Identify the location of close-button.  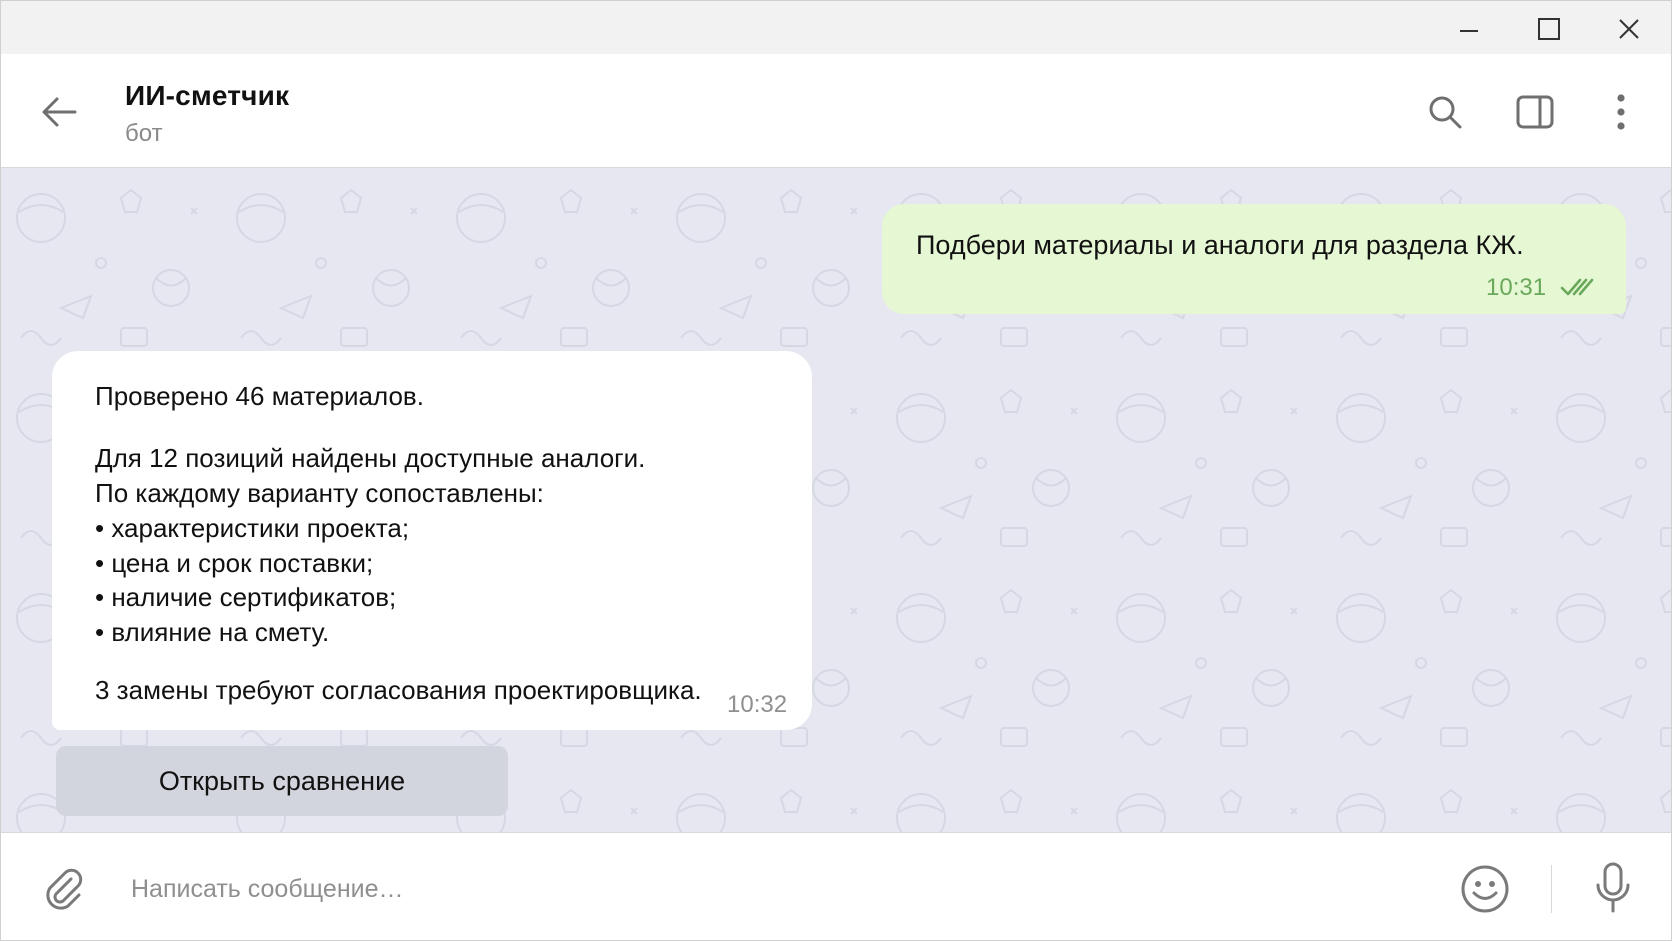
(1629, 29).